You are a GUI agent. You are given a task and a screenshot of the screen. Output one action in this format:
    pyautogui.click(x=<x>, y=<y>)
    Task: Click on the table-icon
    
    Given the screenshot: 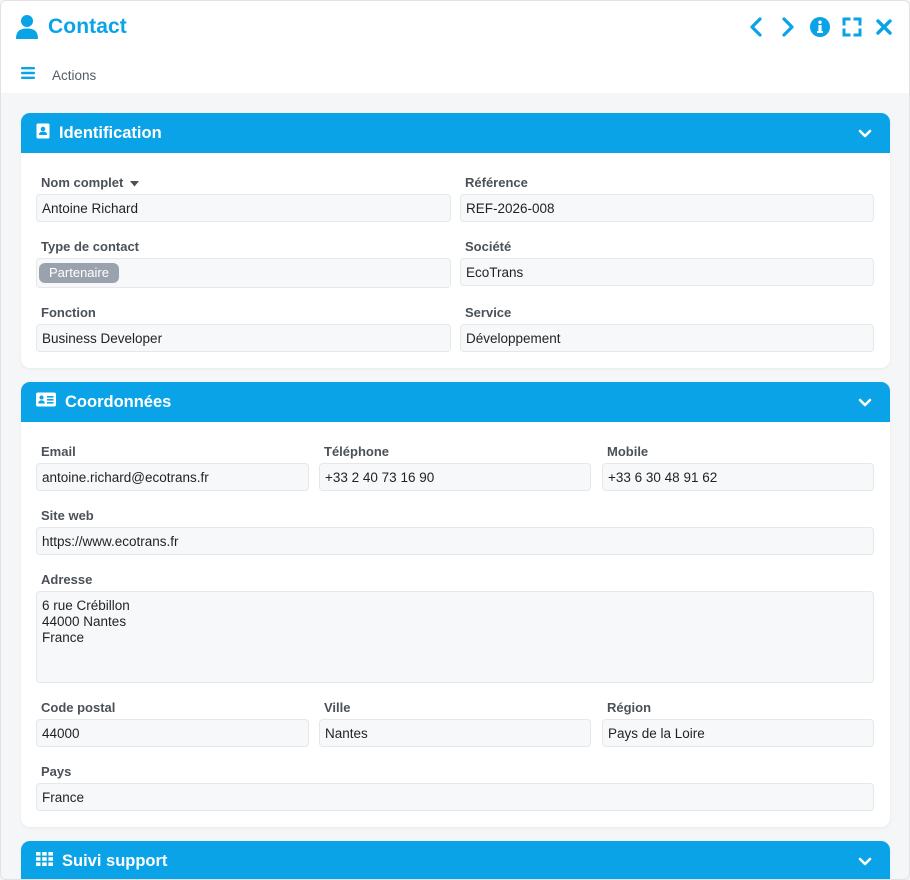 What is the action you would take?
    pyautogui.click(x=44, y=861)
    